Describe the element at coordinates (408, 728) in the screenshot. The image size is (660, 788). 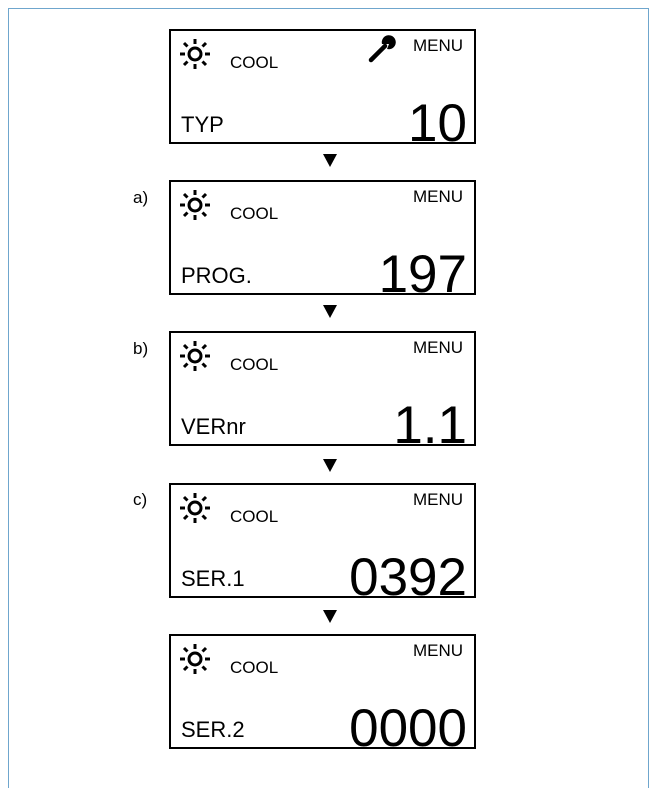
I see `parameter-value: 0000` at that location.